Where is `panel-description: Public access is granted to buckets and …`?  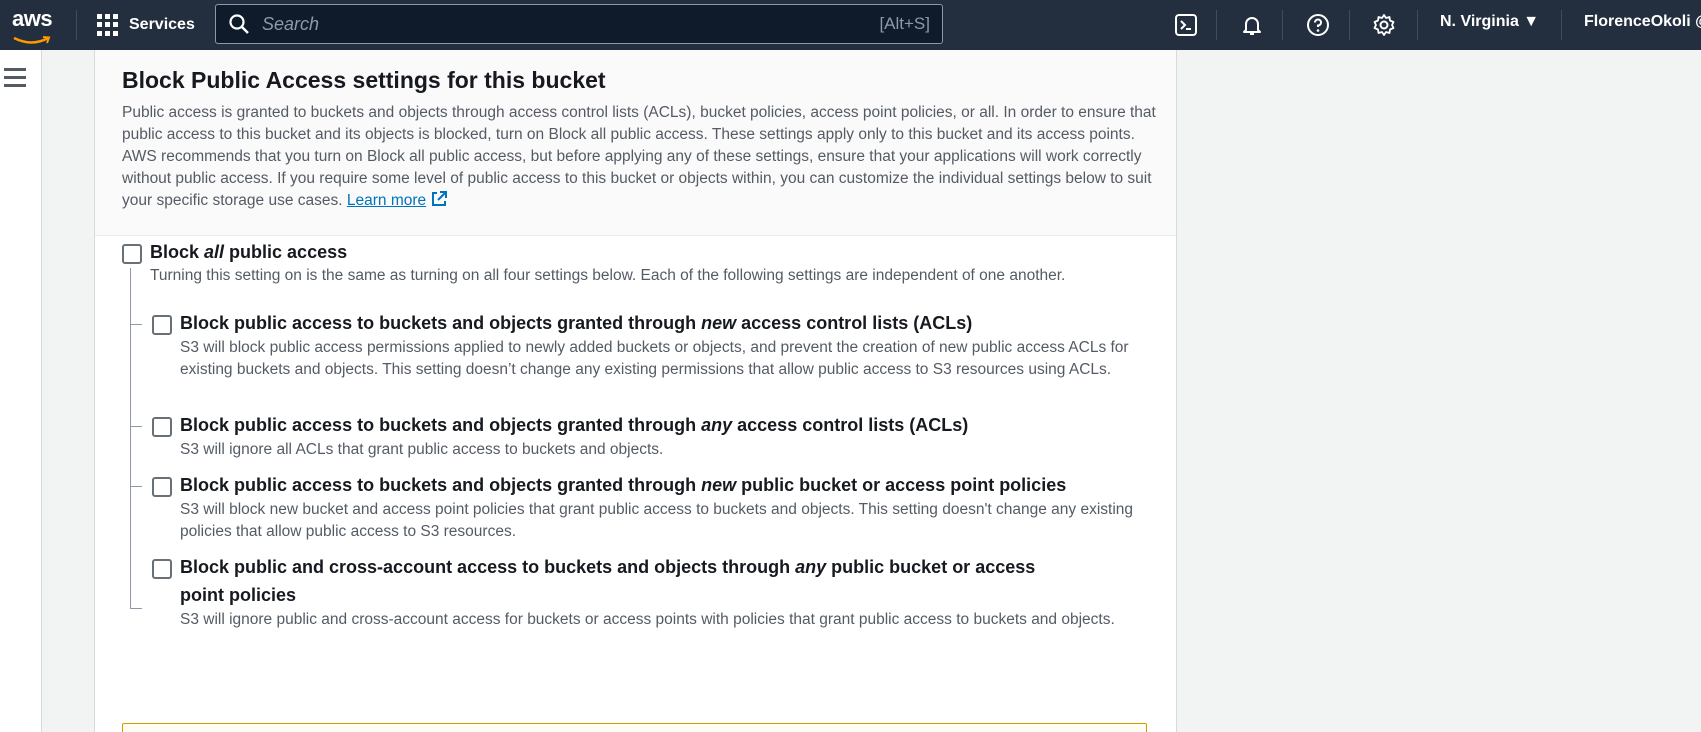 panel-description: Public access is granted to buckets and … is located at coordinates (642, 157).